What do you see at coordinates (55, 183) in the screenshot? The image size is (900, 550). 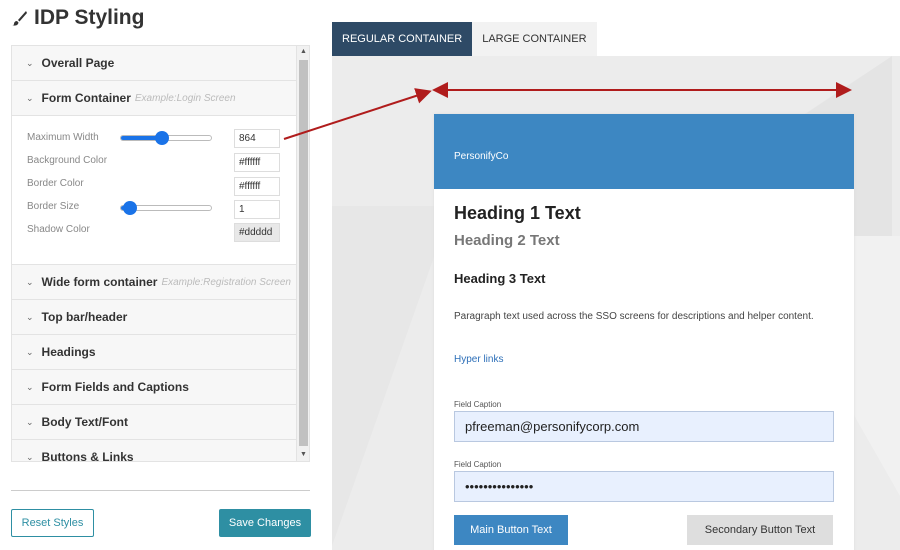 I see `border-color-label: Border Color` at bounding box center [55, 183].